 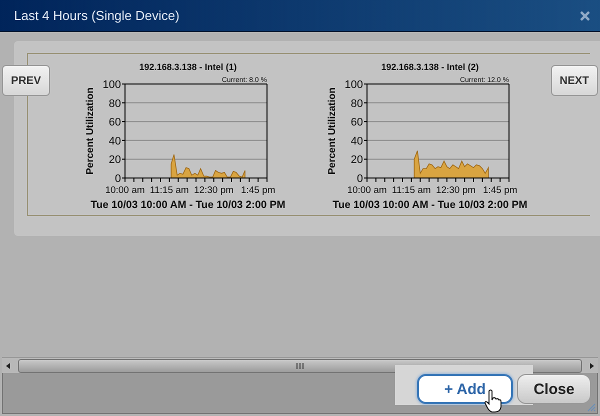 I want to click on chart-title: 192.168.3.138 - Intel (1), so click(x=188, y=67).